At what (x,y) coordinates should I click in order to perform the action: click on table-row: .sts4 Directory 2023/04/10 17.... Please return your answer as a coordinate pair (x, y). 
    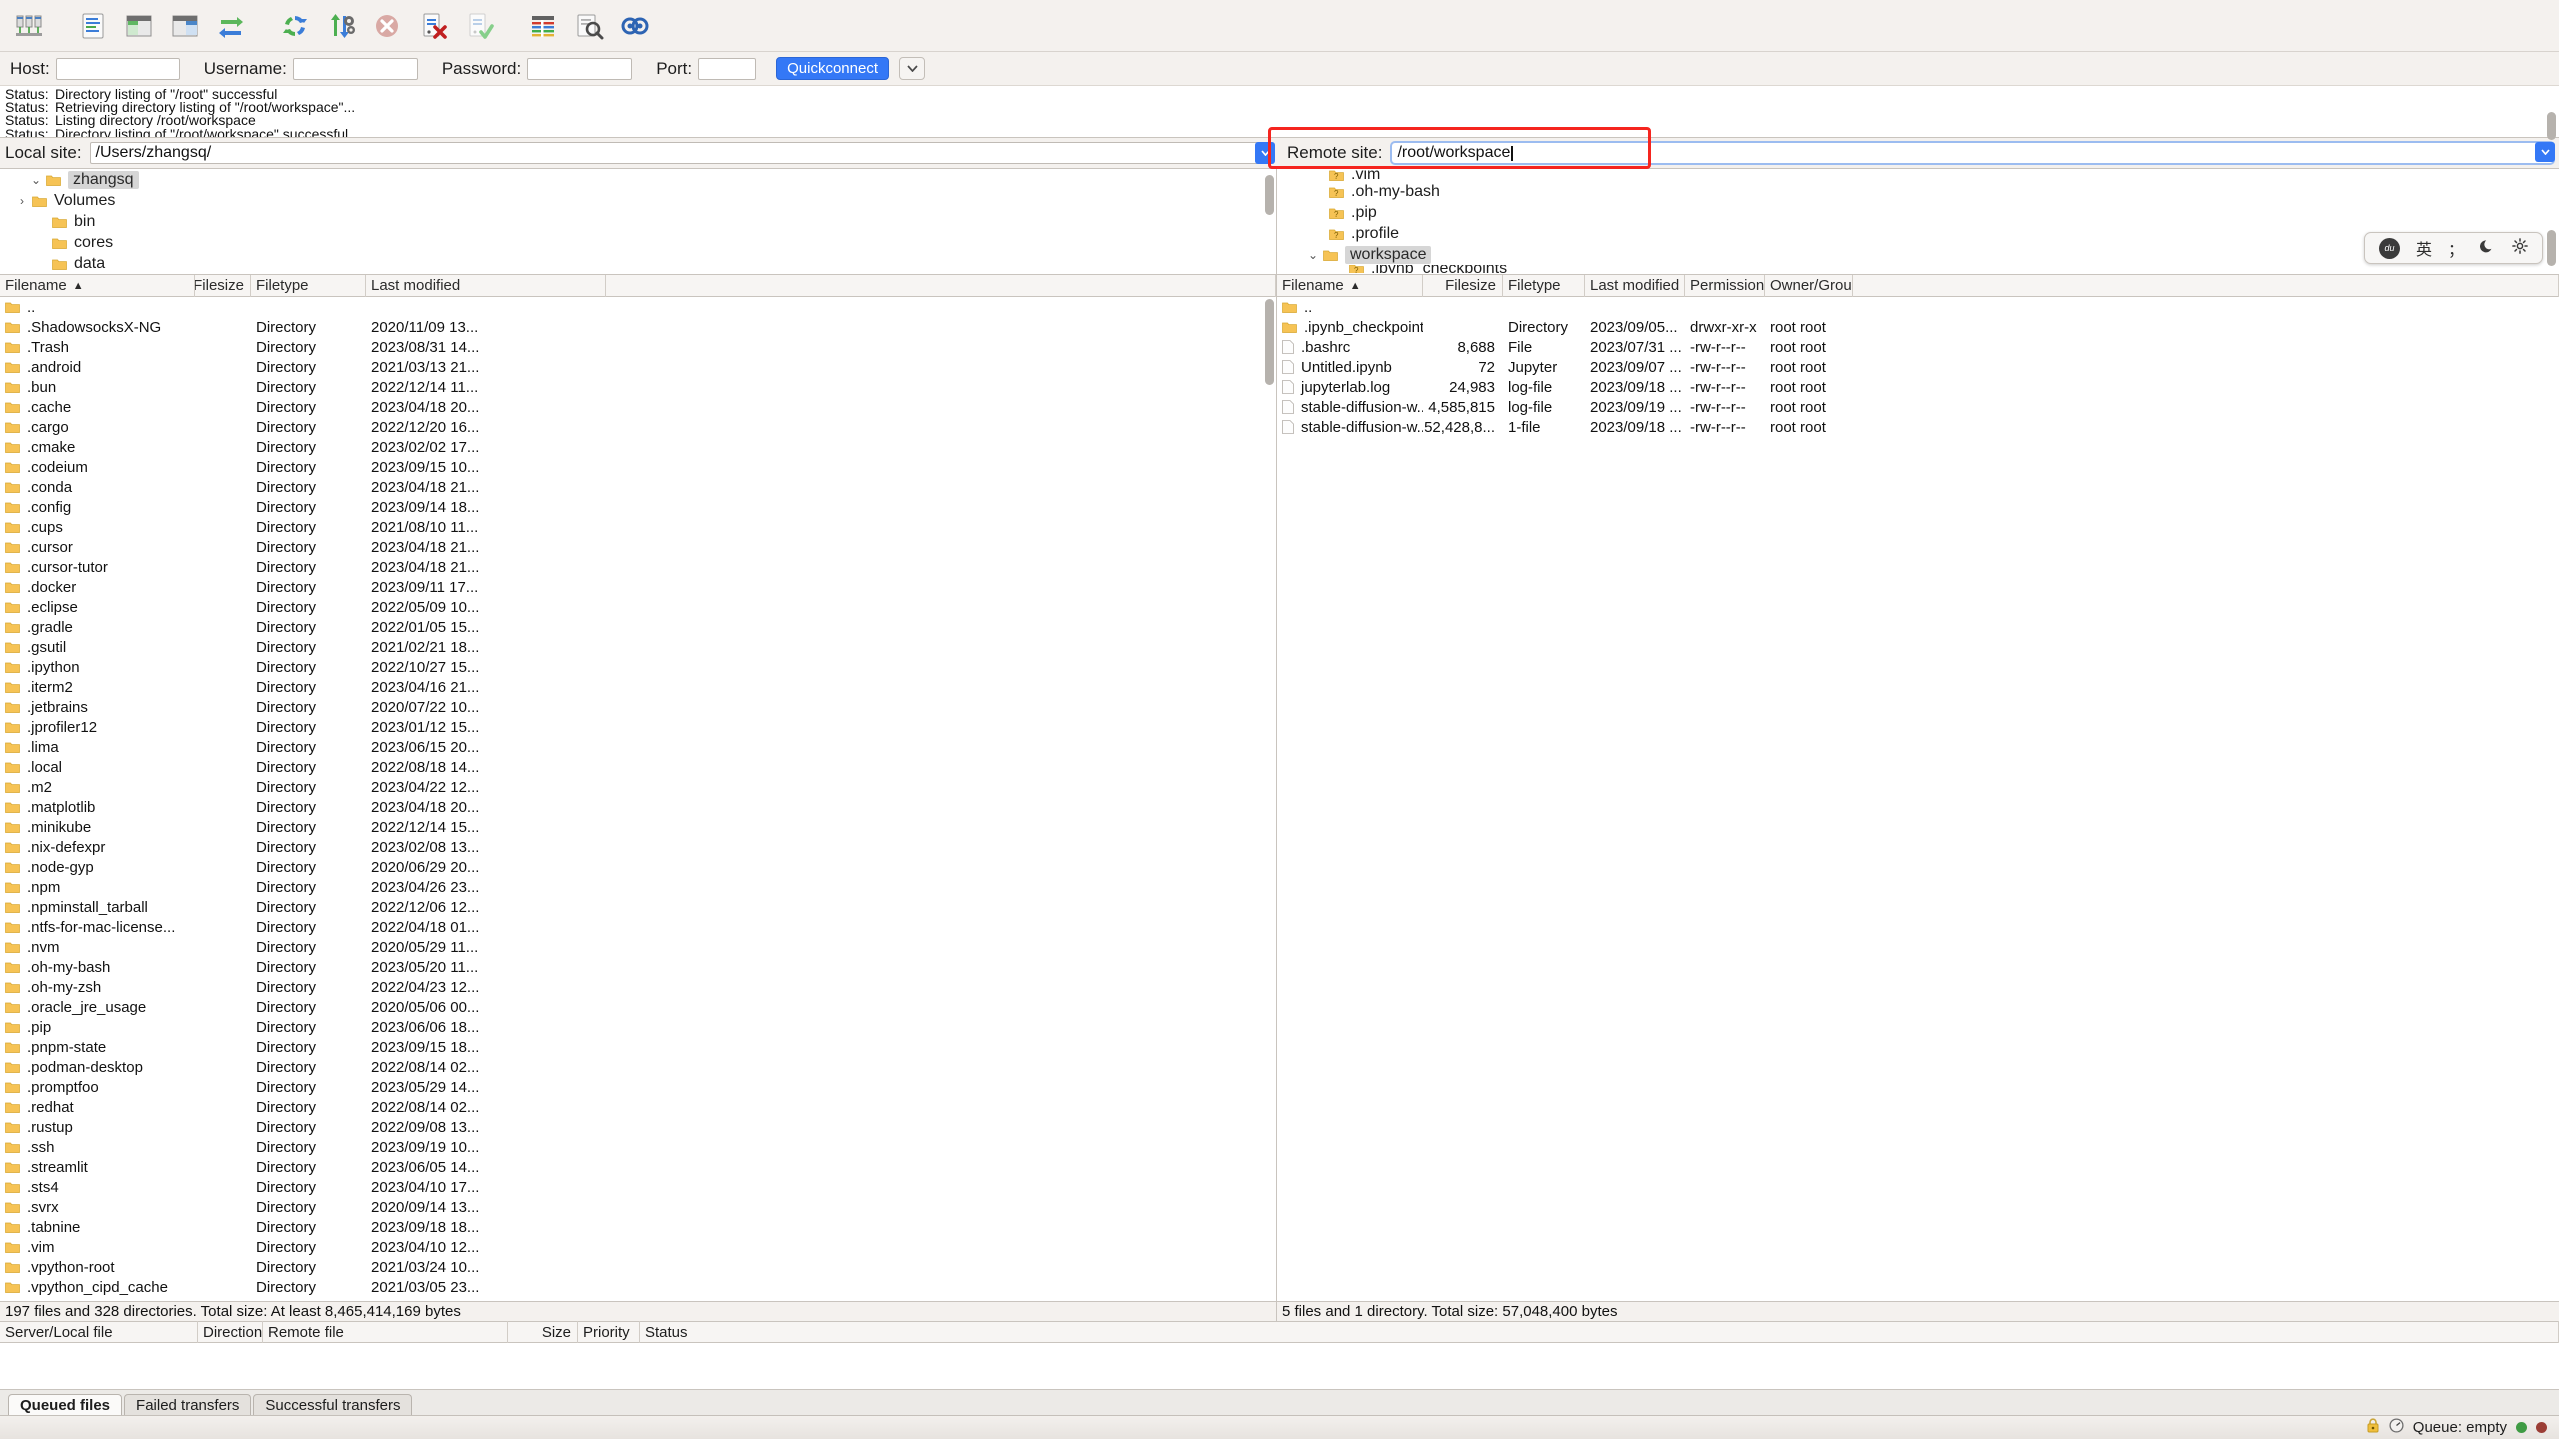
    Looking at the image, I should click on (638, 1187).